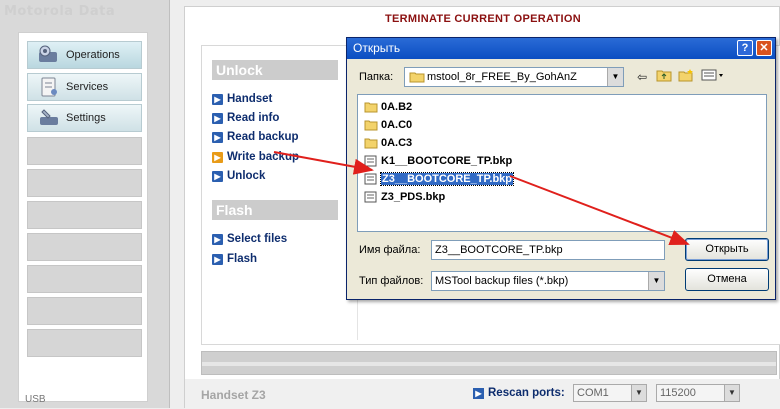  Describe the element at coordinates (745, 48) in the screenshot. I see `help-button: ?` at that location.